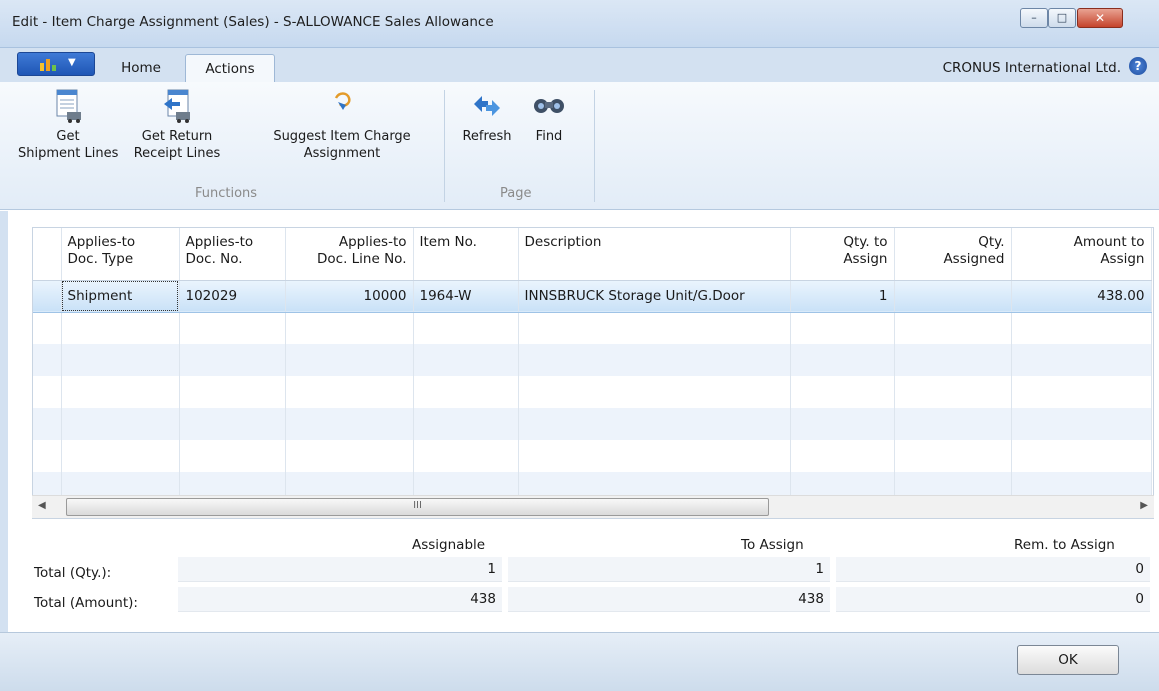  Describe the element at coordinates (226, 193) in the screenshot. I see `functions-group-label: Functions` at that location.